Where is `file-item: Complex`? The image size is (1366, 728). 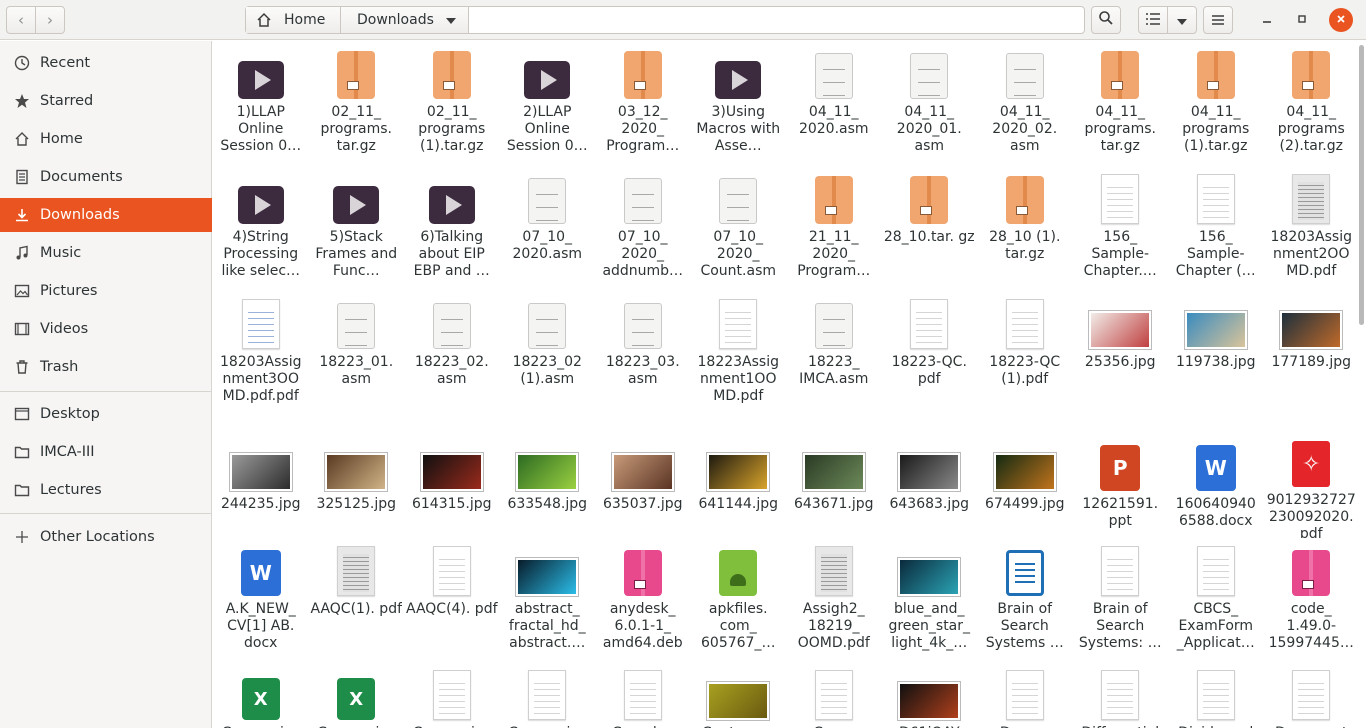 file-item: Complex is located at coordinates (643, 695).